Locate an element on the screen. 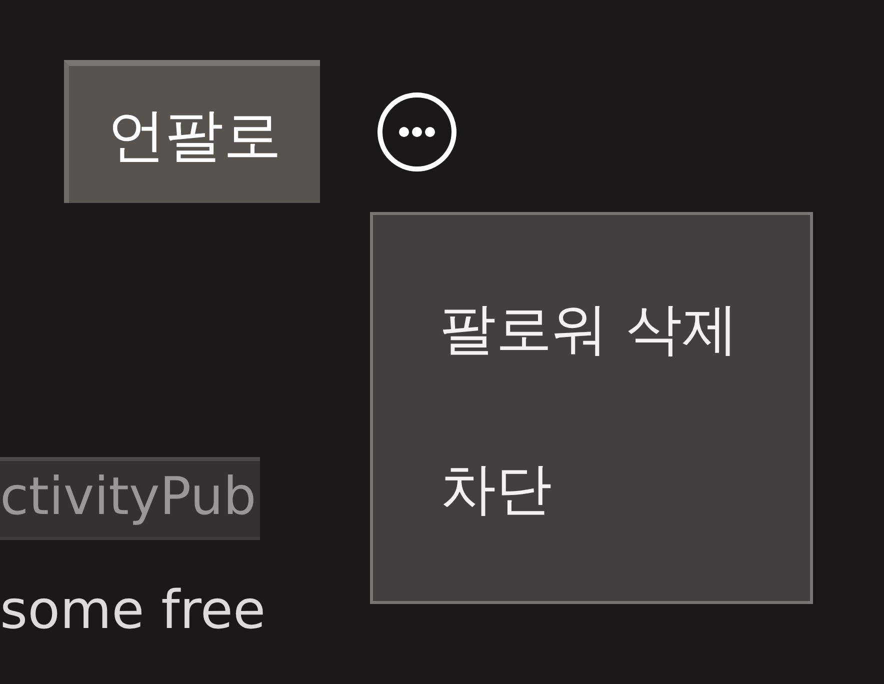  menu-item: 차단 is located at coordinates (591, 490).